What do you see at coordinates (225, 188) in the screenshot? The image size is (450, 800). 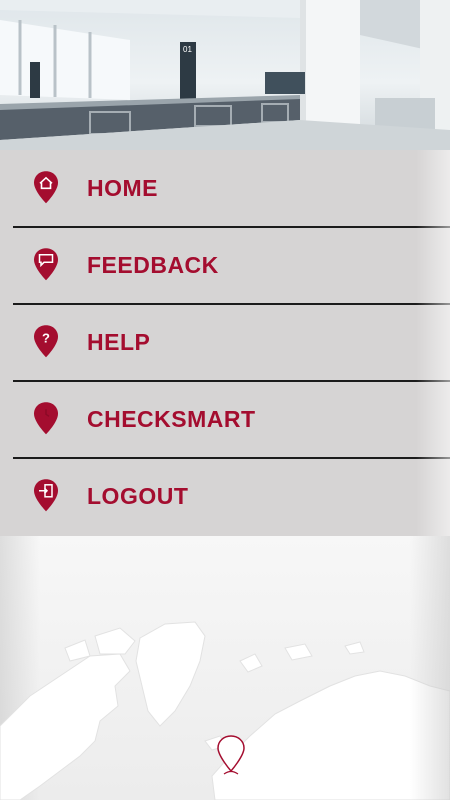 I see `menu-item-home: HOME` at bounding box center [225, 188].